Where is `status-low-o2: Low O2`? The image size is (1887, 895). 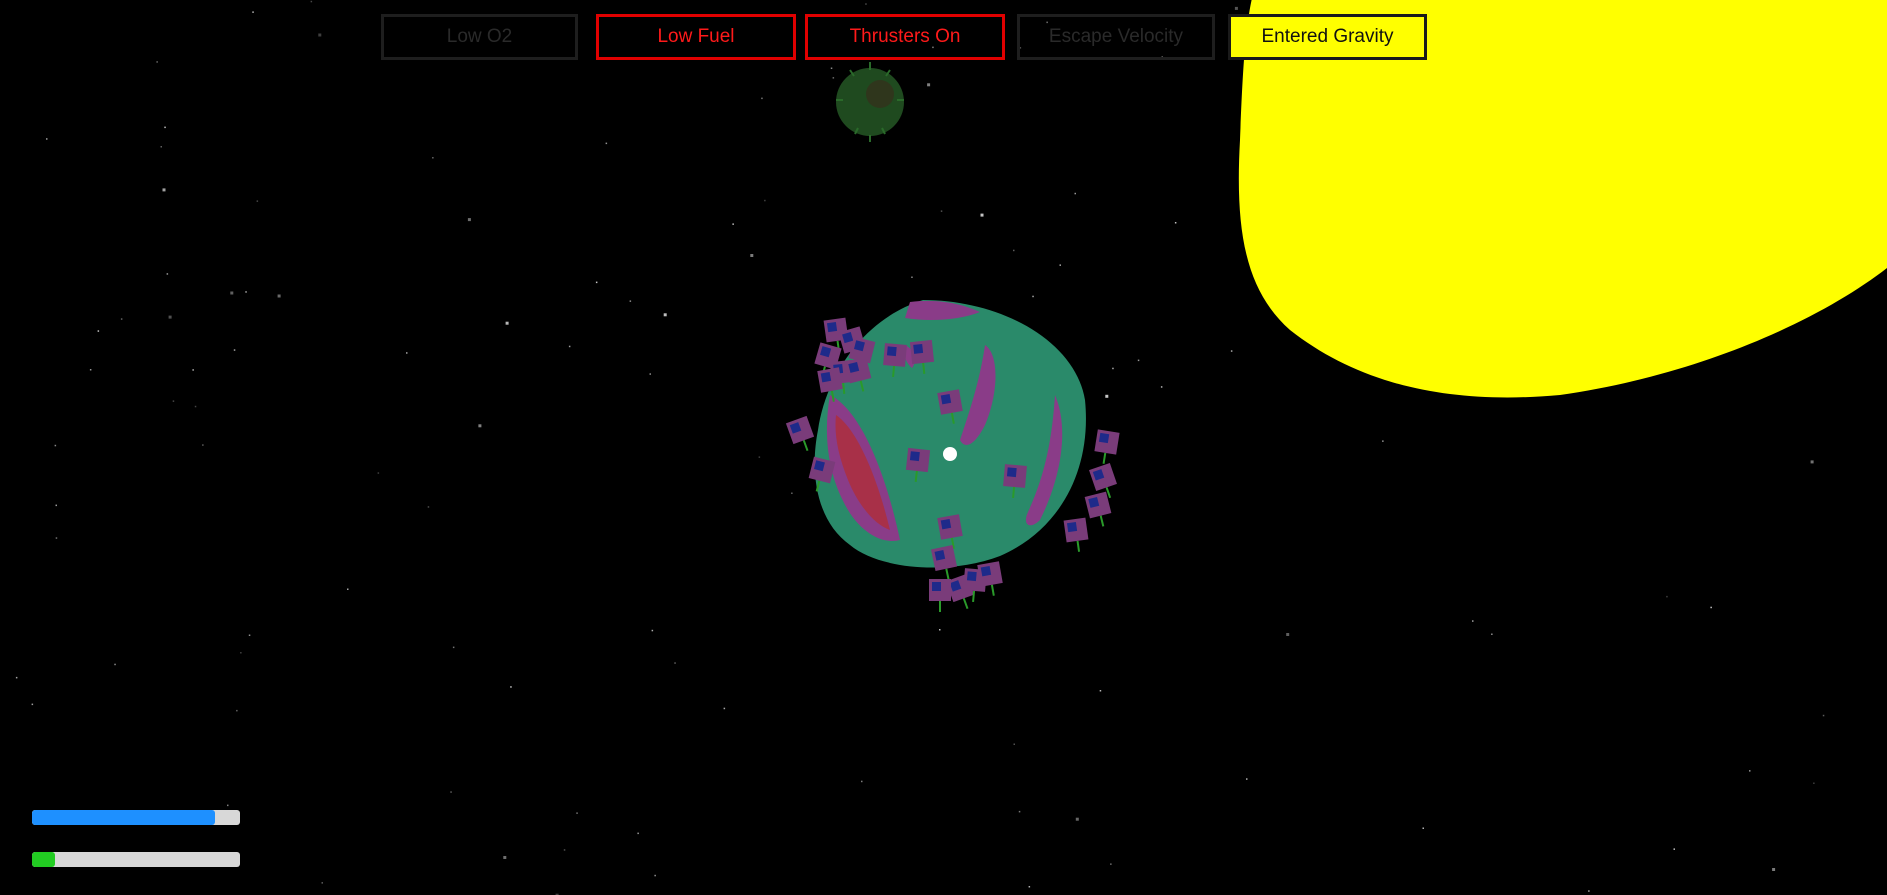
status-low-o2: Low O2 is located at coordinates (479, 37).